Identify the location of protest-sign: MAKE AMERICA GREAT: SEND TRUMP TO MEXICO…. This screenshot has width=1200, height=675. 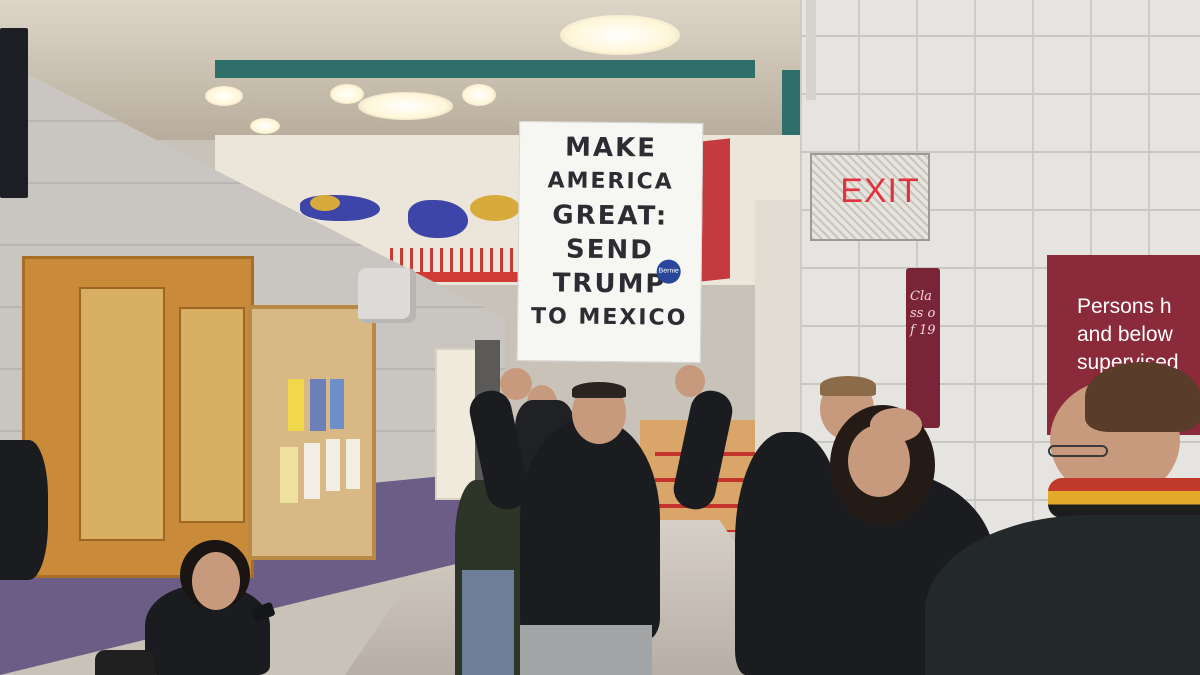
(610, 242).